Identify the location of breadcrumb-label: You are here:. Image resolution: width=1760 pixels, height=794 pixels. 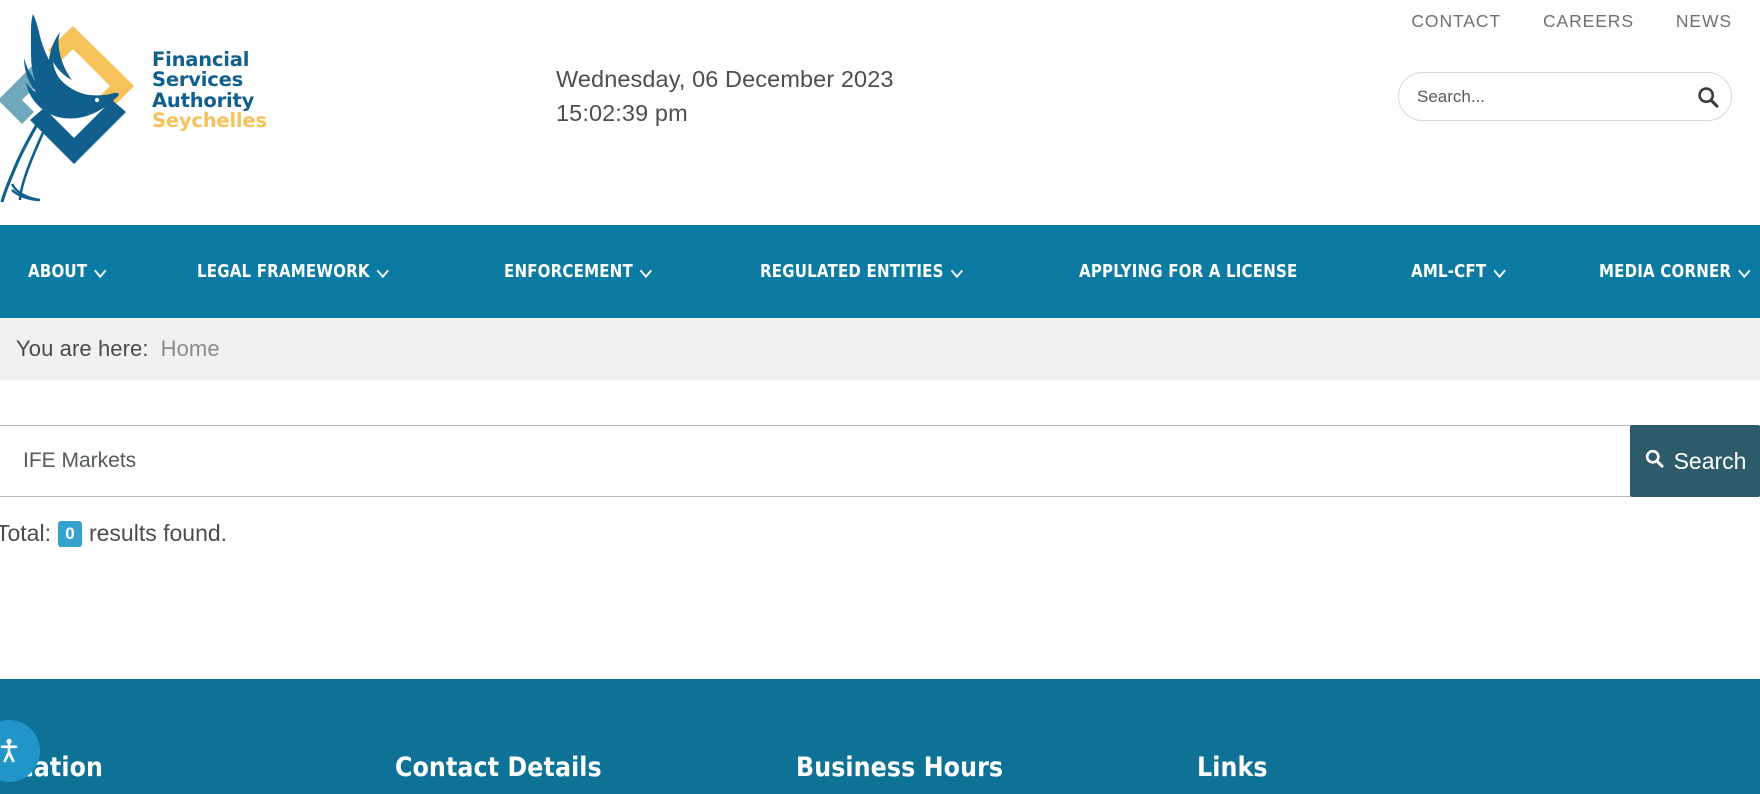
(82, 348).